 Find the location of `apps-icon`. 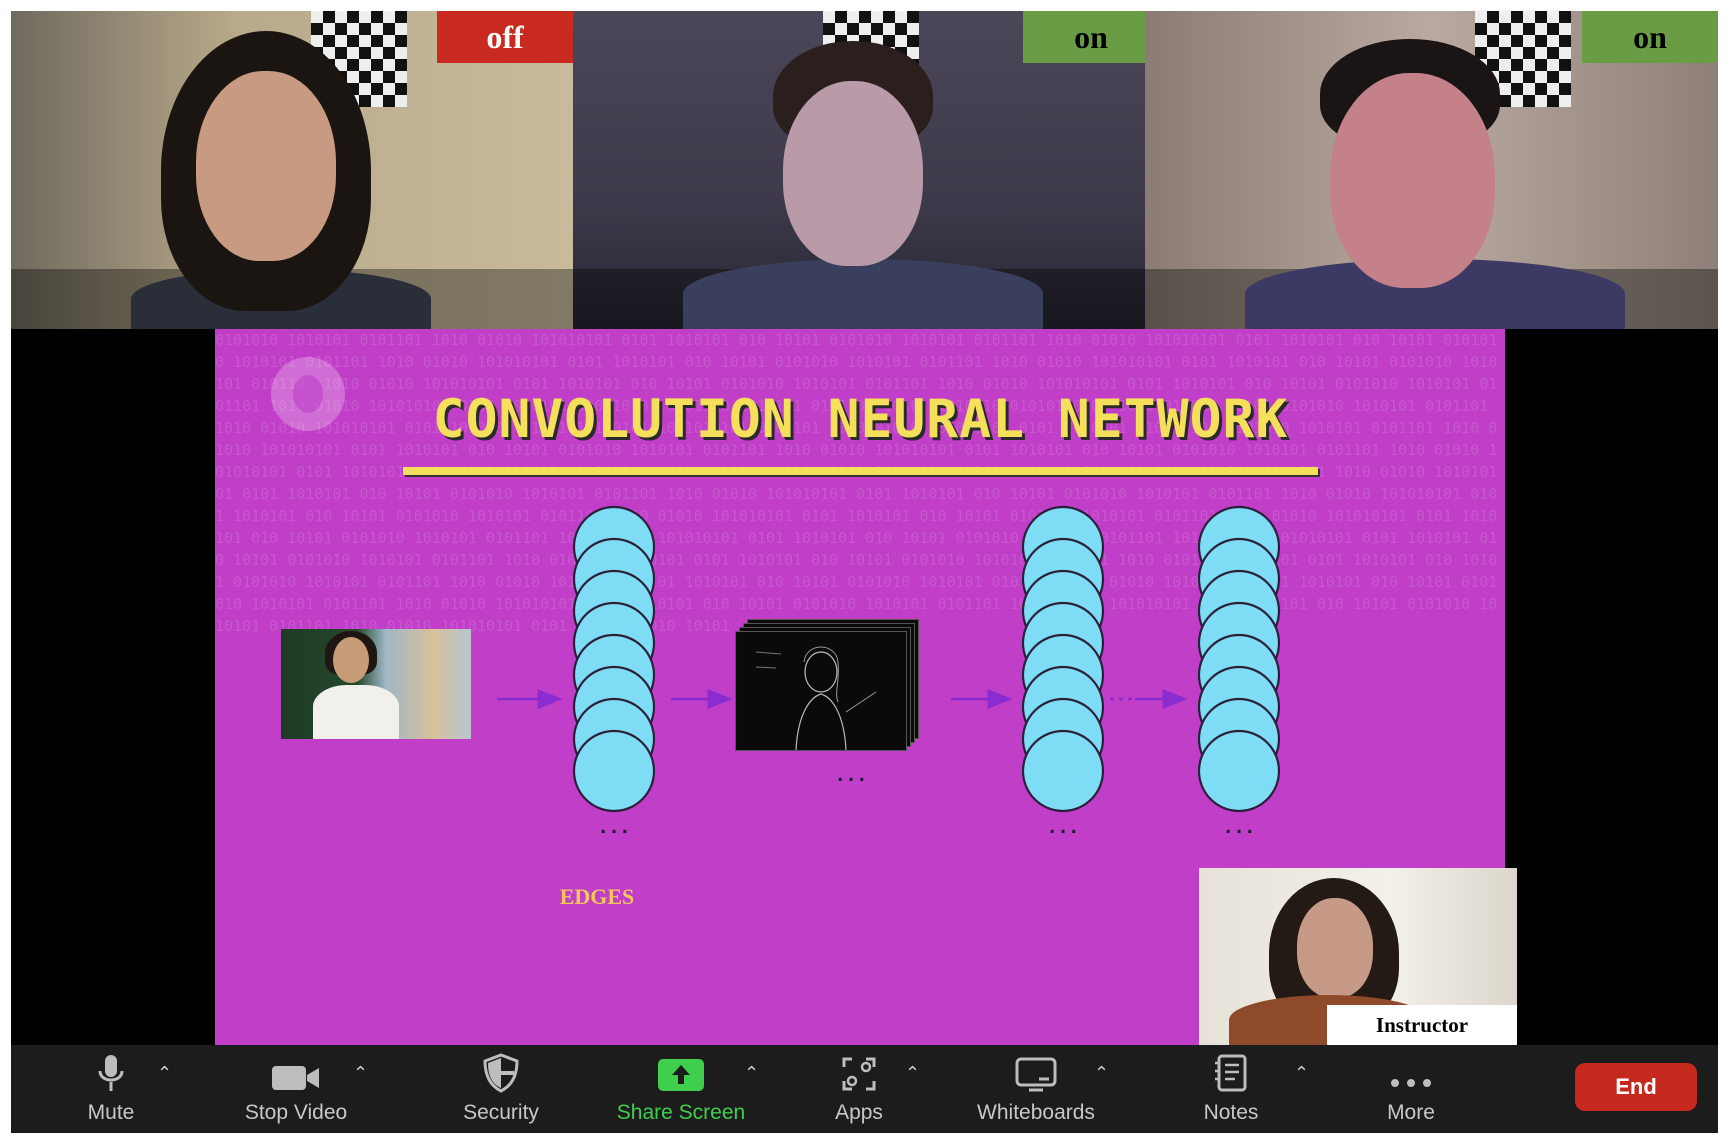

apps-icon is located at coordinates (859, 1069).